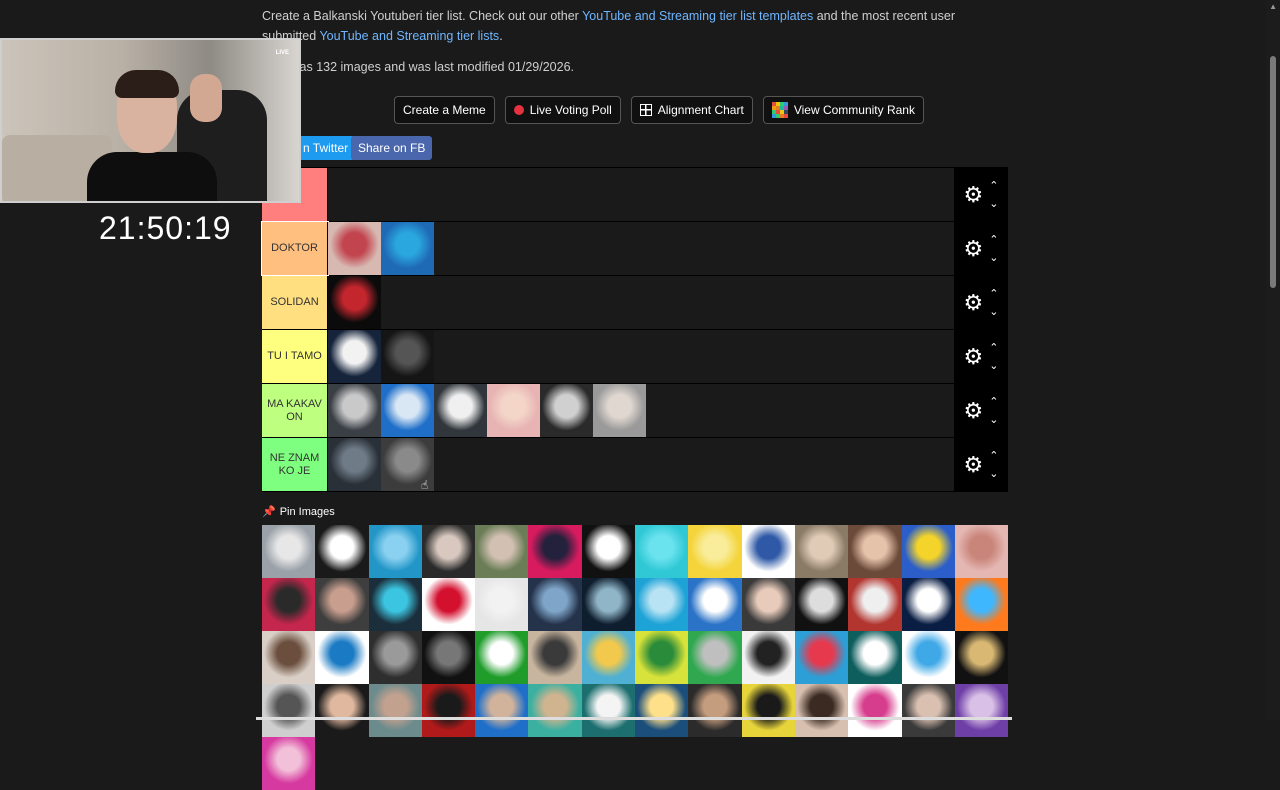 This screenshot has height=790, width=1280. I want to click on share-fb-button: Share on FB, so click(392, 148).